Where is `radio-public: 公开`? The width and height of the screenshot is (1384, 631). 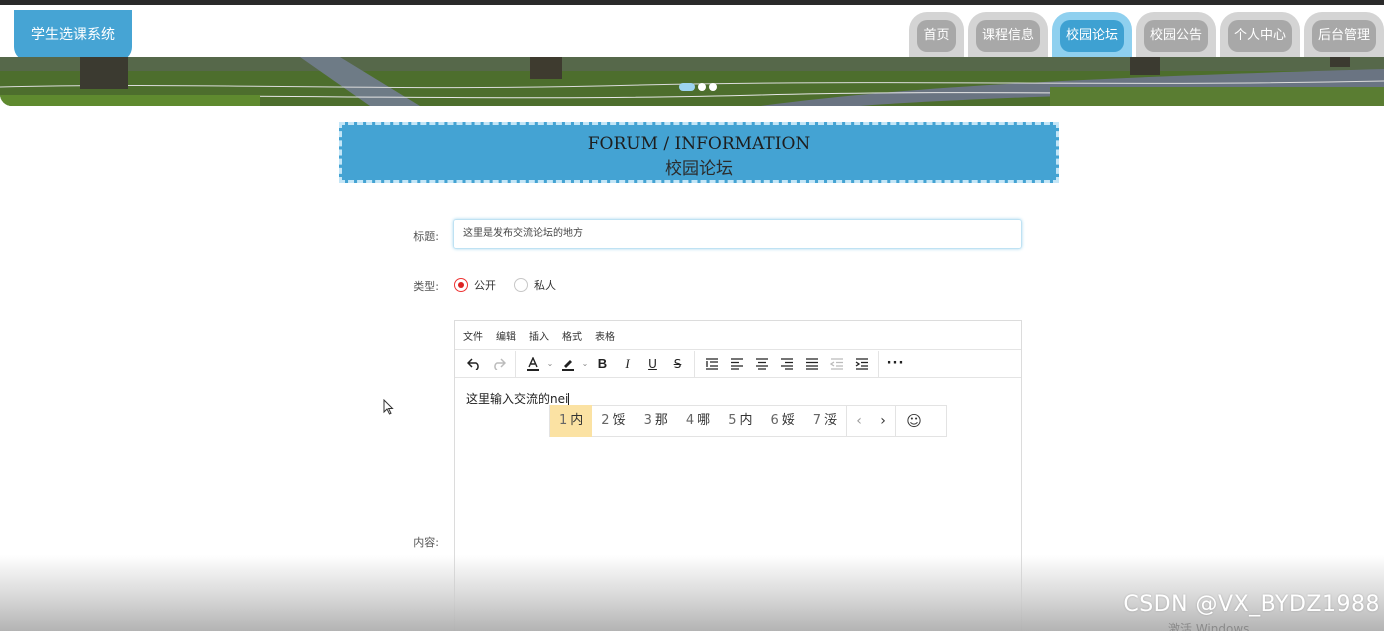 radio-public: 公开 is located at coordinates (475, 285).